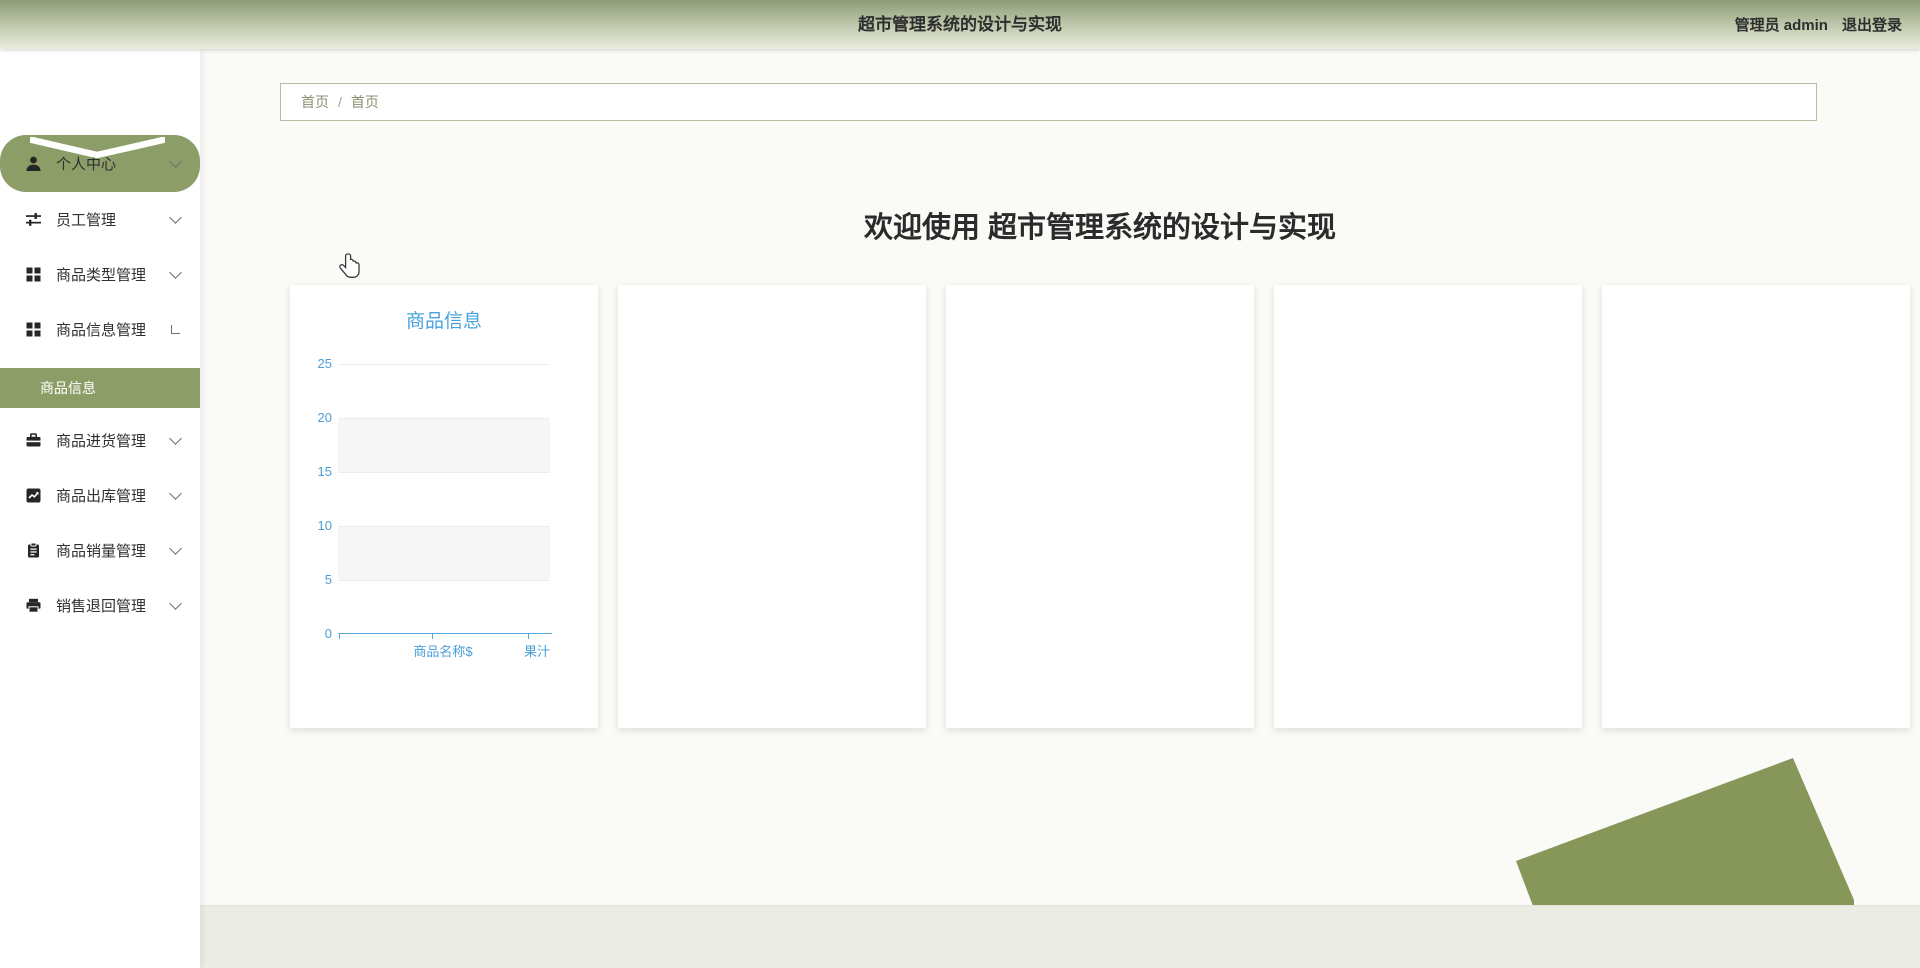  Describe the element at coordinates (33, 550) in the screenshot. I see `clipboard-icon` at that location.